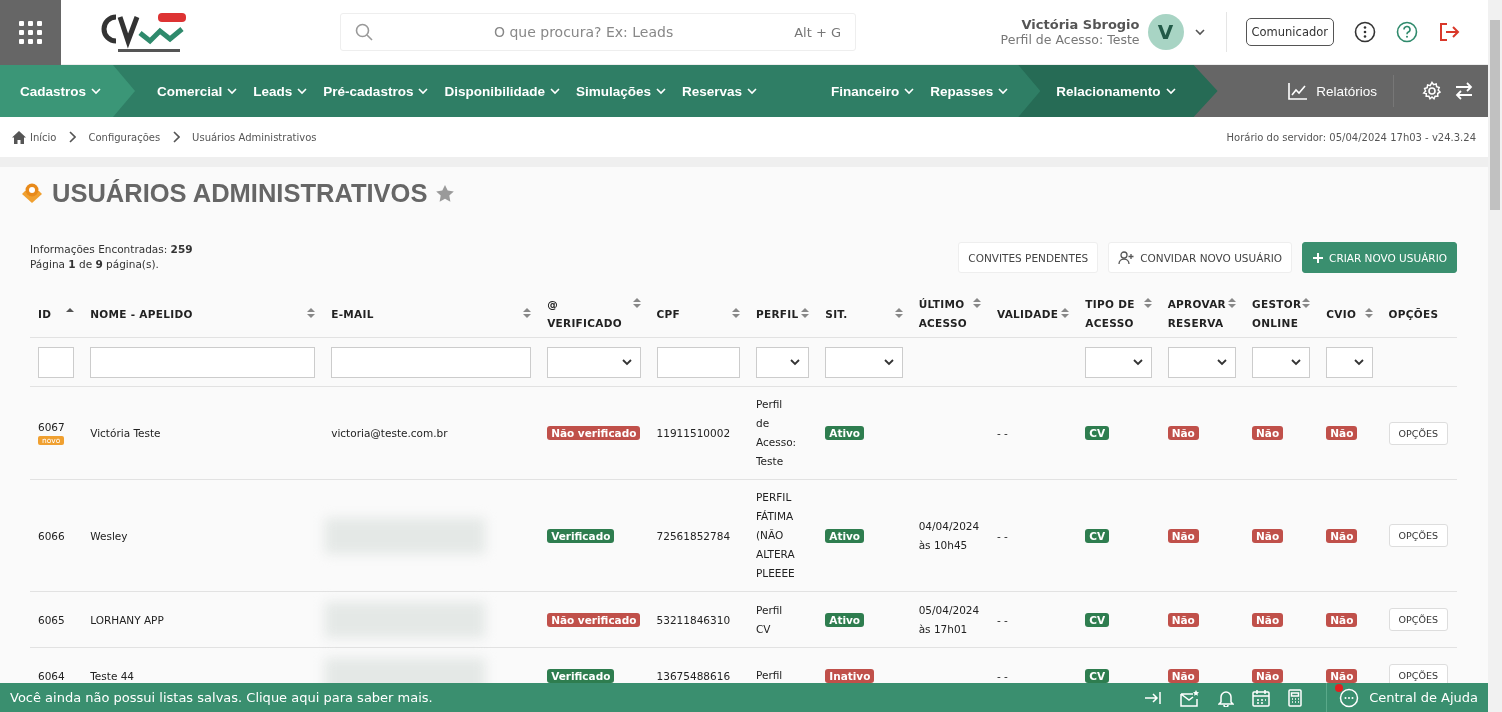 This screenshot has height=712, width=1502. What do you see at coordinates (1449, 32) in the screenshot?
I see `logout-icon` at bounding box center [1449, 32].